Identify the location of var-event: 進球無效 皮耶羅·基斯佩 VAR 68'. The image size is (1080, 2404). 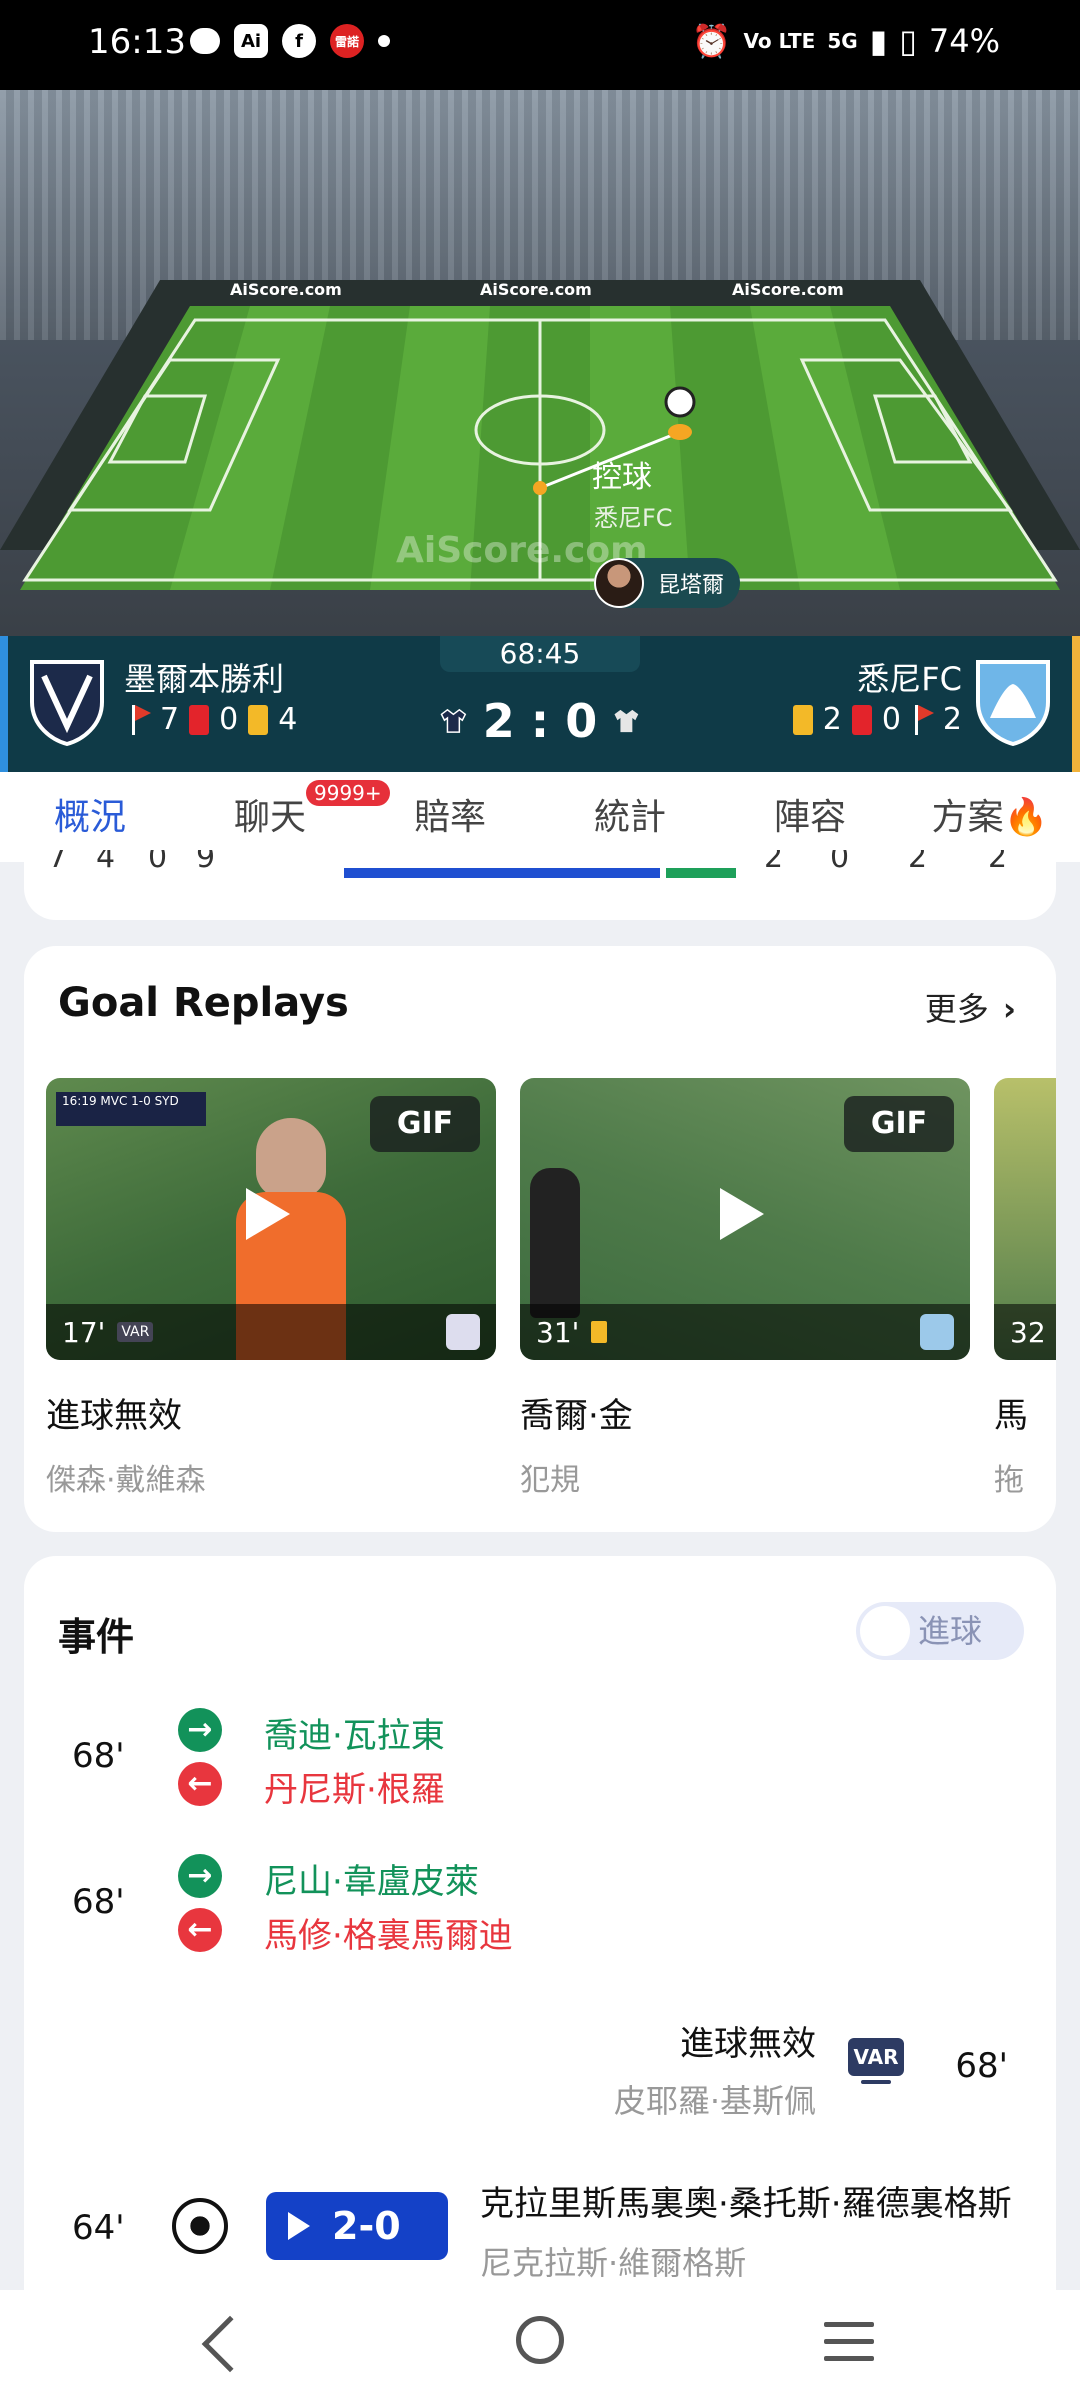
(540, 2071).